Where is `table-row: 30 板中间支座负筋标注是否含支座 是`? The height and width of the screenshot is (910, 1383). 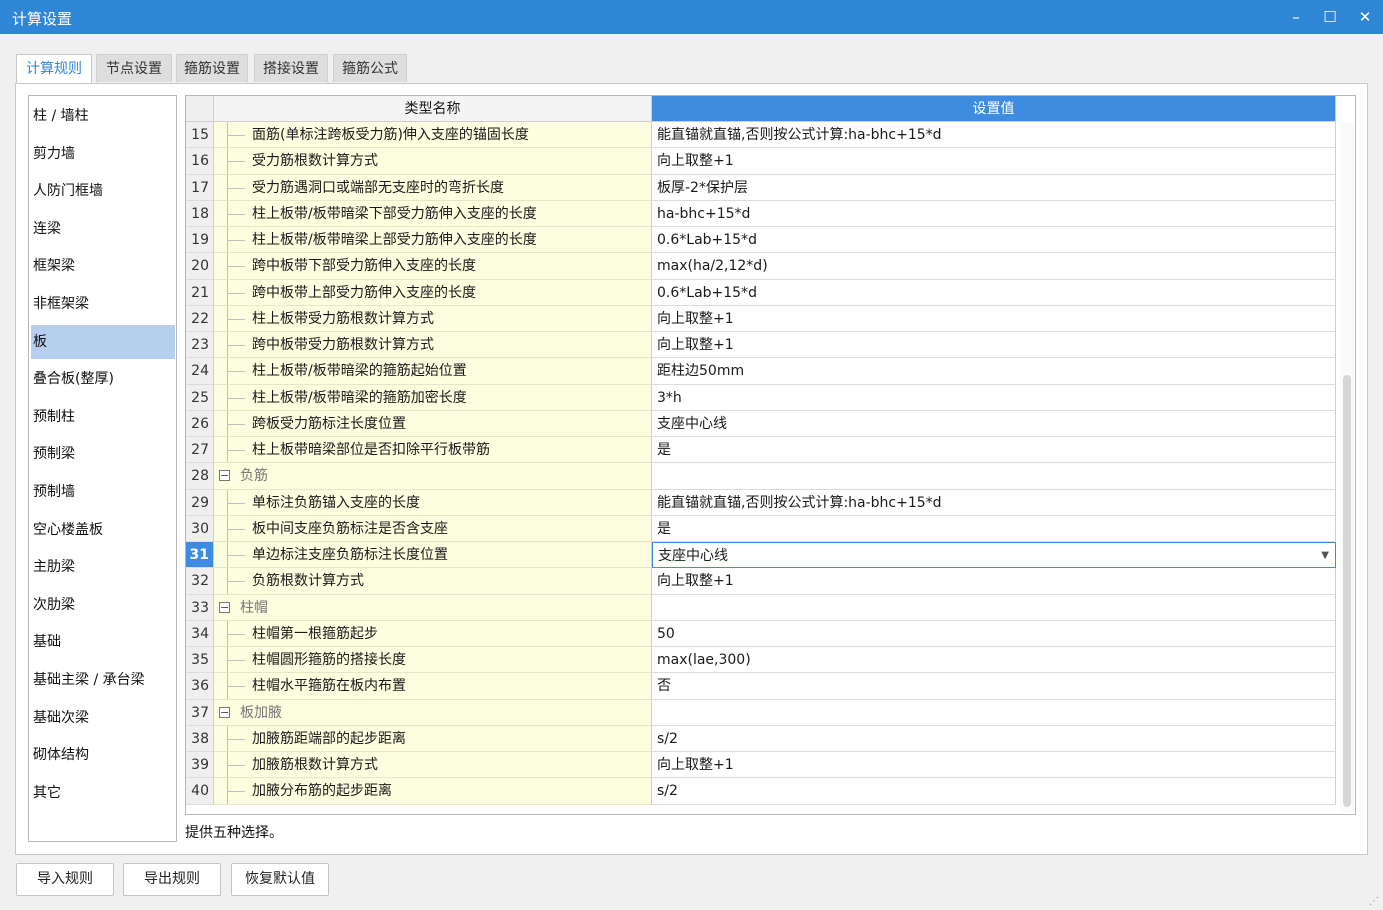 table-row: 30 板中间支座负筋标注是否含支座 是 is located at coordinates (761, 528).